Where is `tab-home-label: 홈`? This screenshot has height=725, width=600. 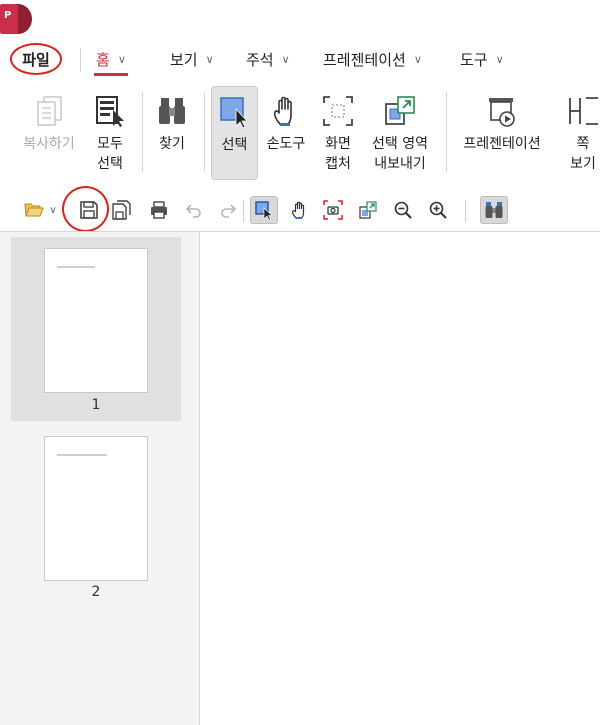 tab-home-label: 홈 is located at coordinates (103, 59).